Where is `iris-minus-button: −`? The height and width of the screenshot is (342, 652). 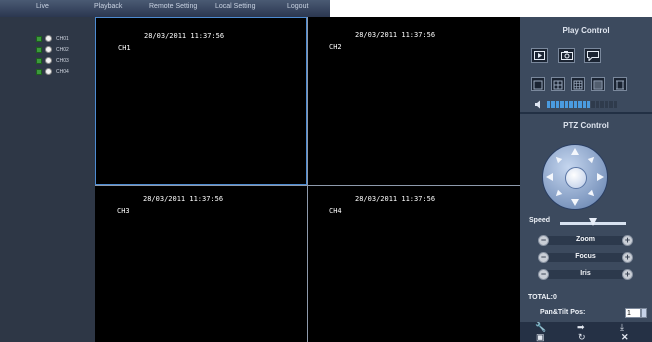
iris-minus-button: − is located at coordinates (543, 274).